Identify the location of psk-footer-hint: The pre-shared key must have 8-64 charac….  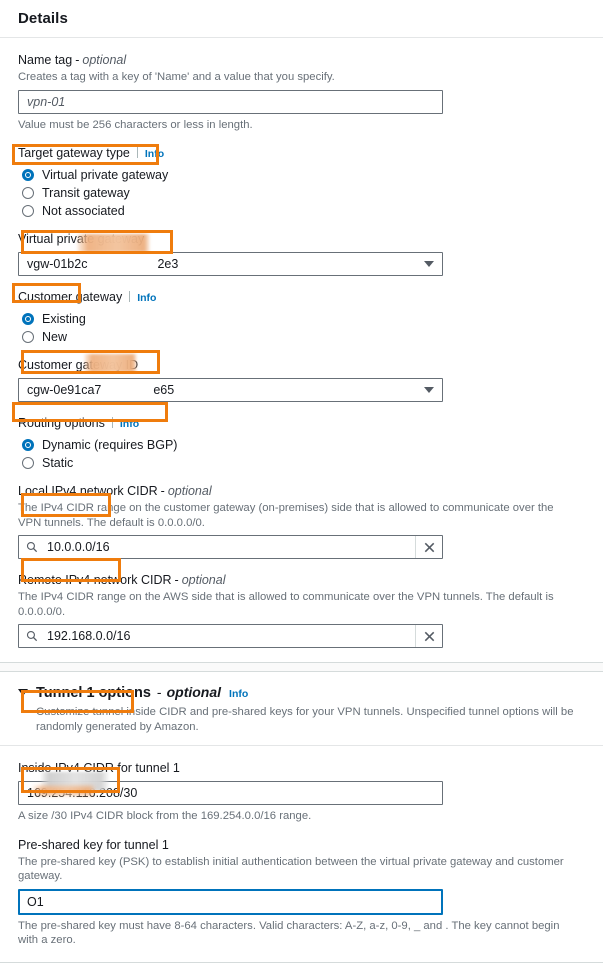
(289, 933).